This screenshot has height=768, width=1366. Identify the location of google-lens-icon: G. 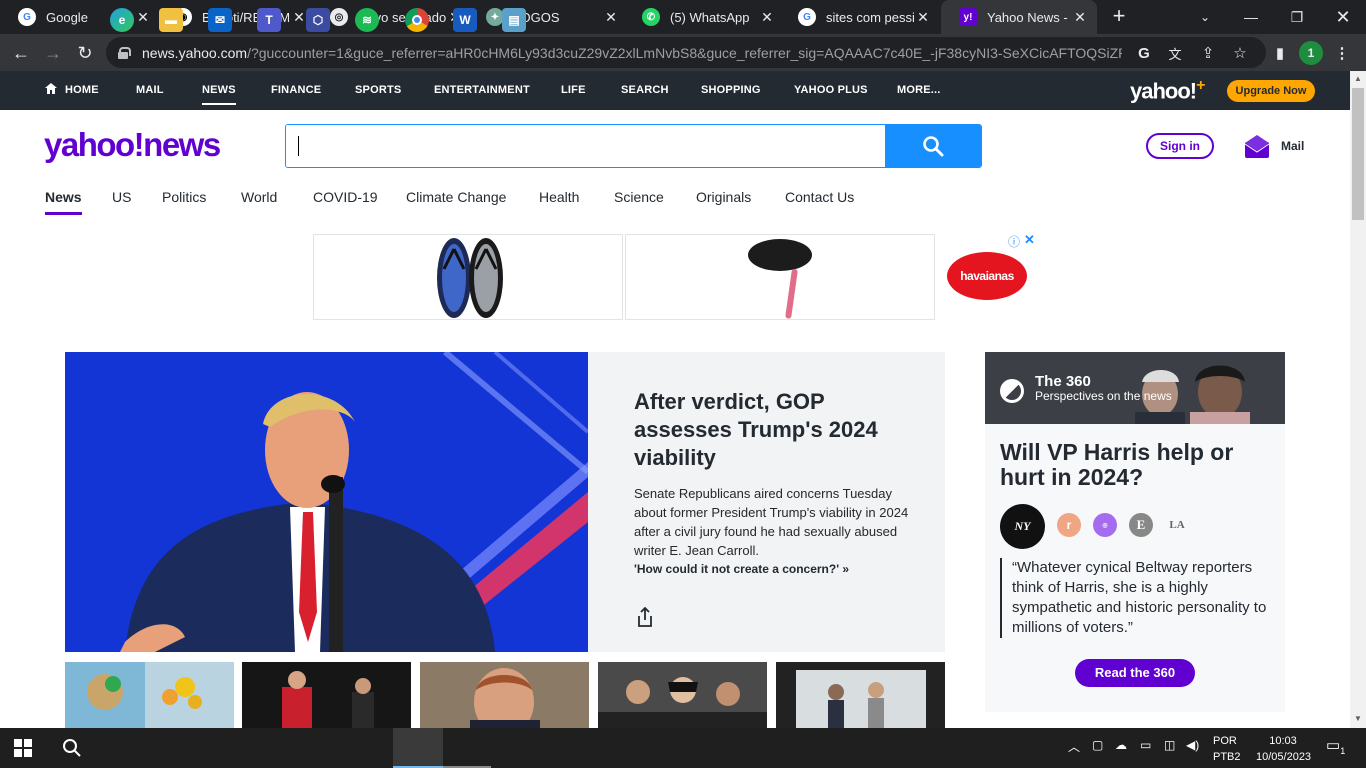
(1144, 53).